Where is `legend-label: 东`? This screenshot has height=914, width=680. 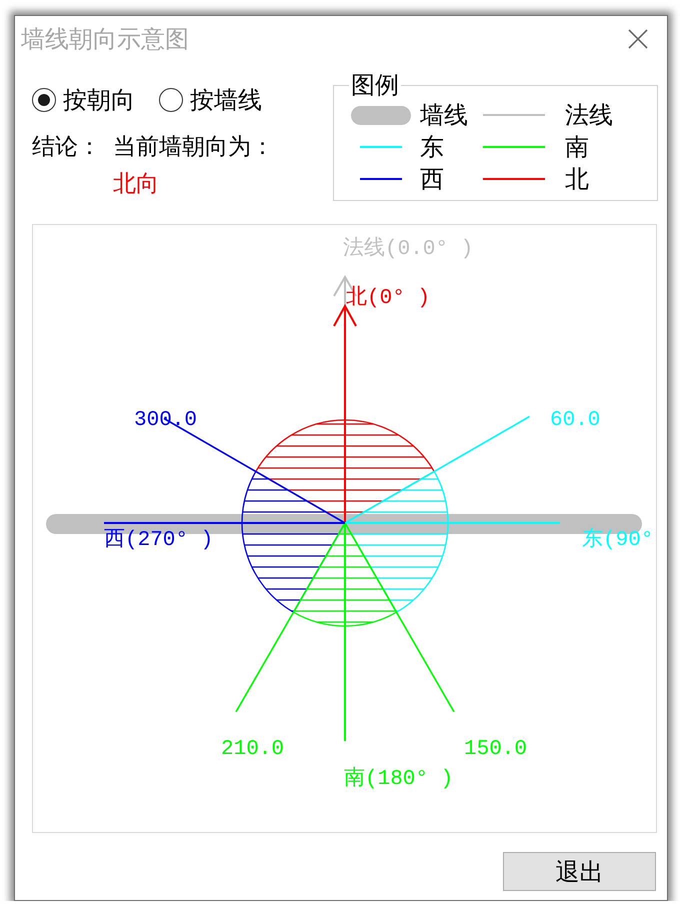 legend-label: 东 is located at coordinates (432, 147).